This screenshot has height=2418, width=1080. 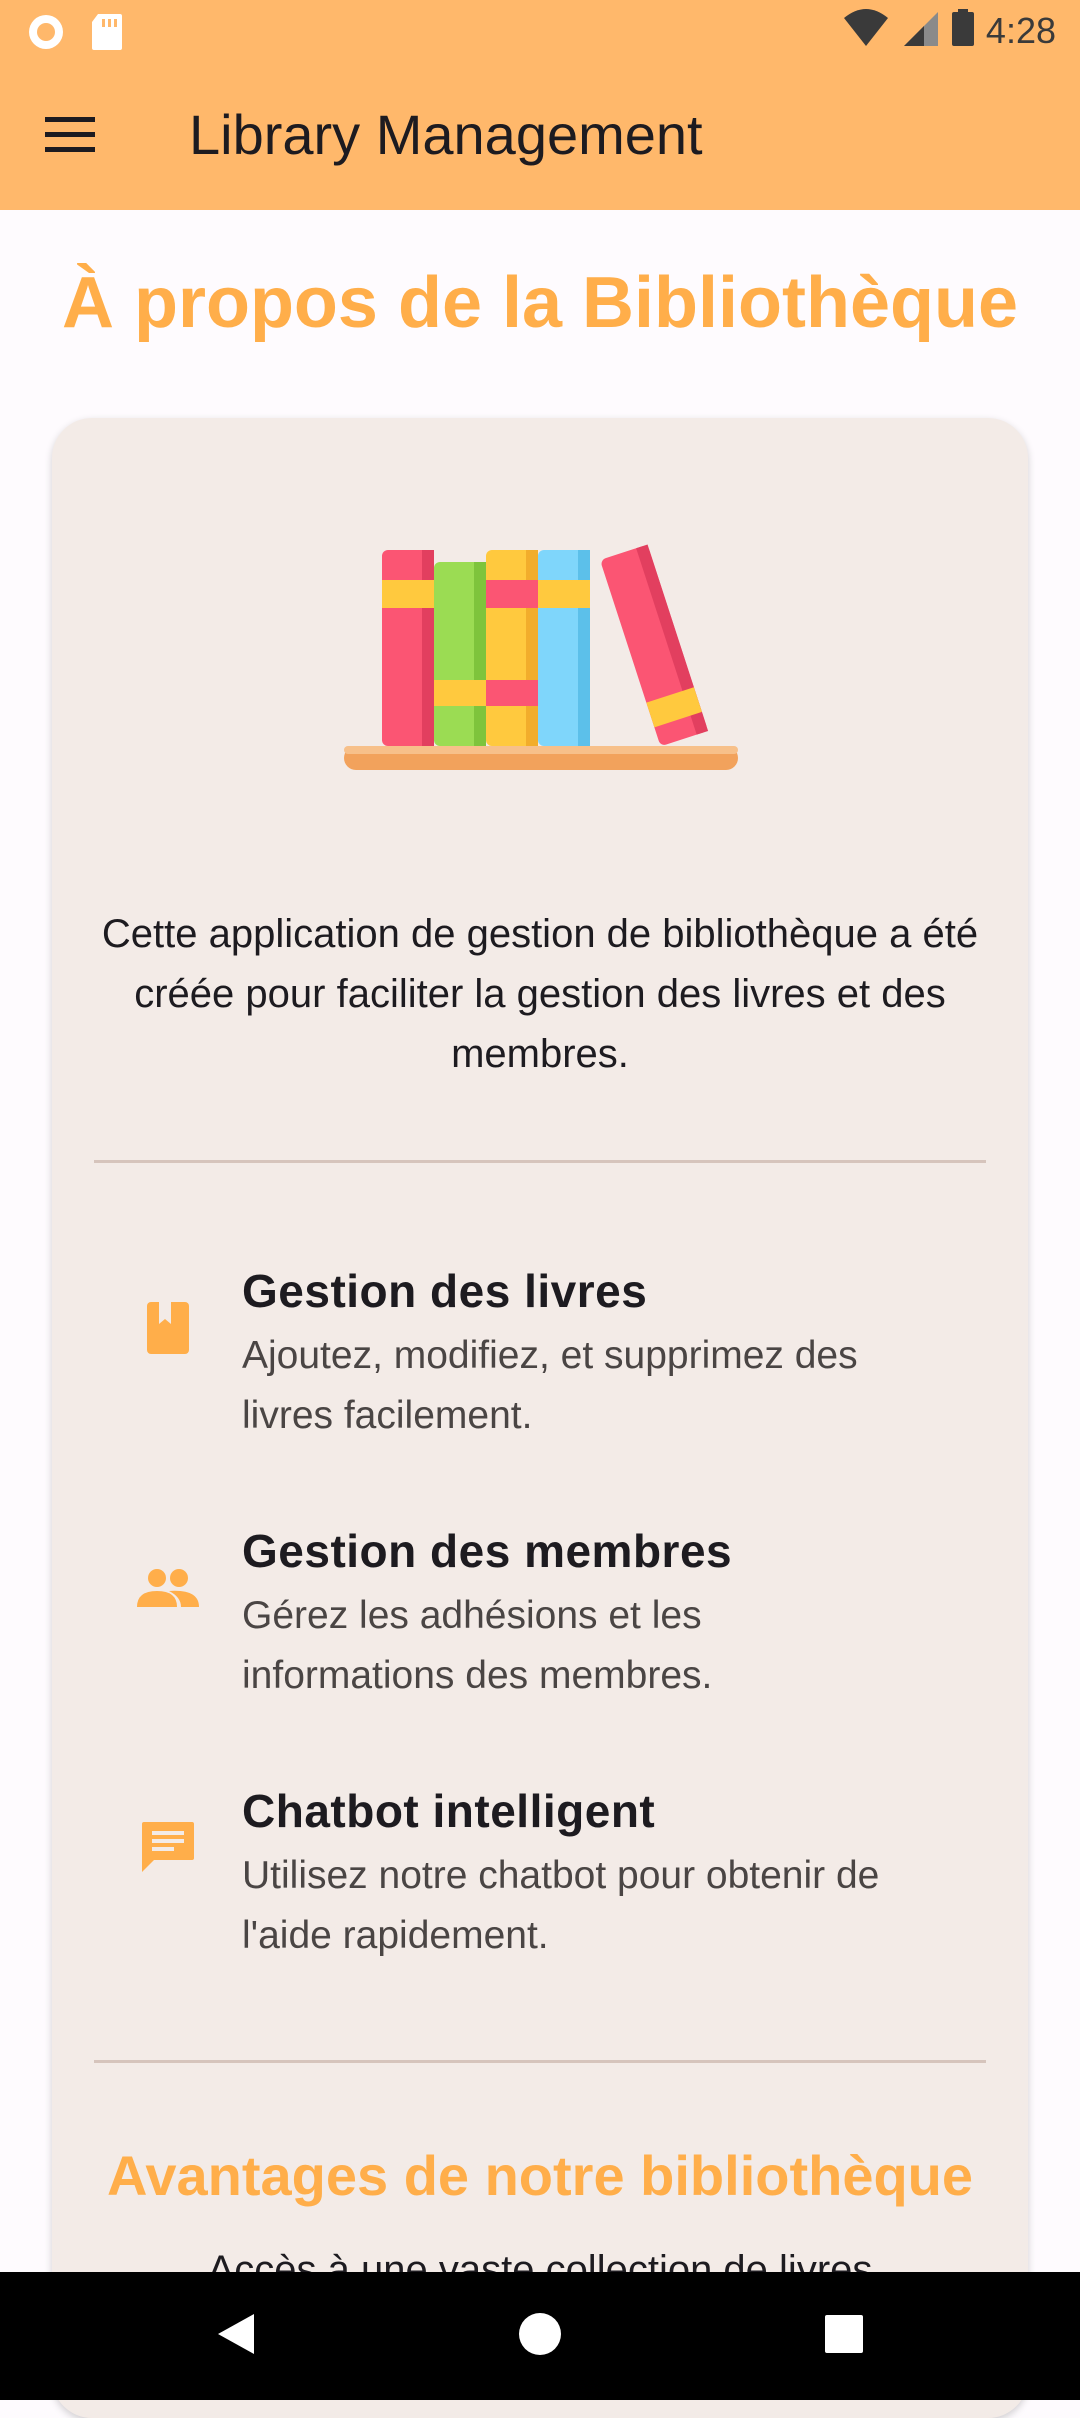 I want to click on status-bar-left, so click(x=75, y=34).